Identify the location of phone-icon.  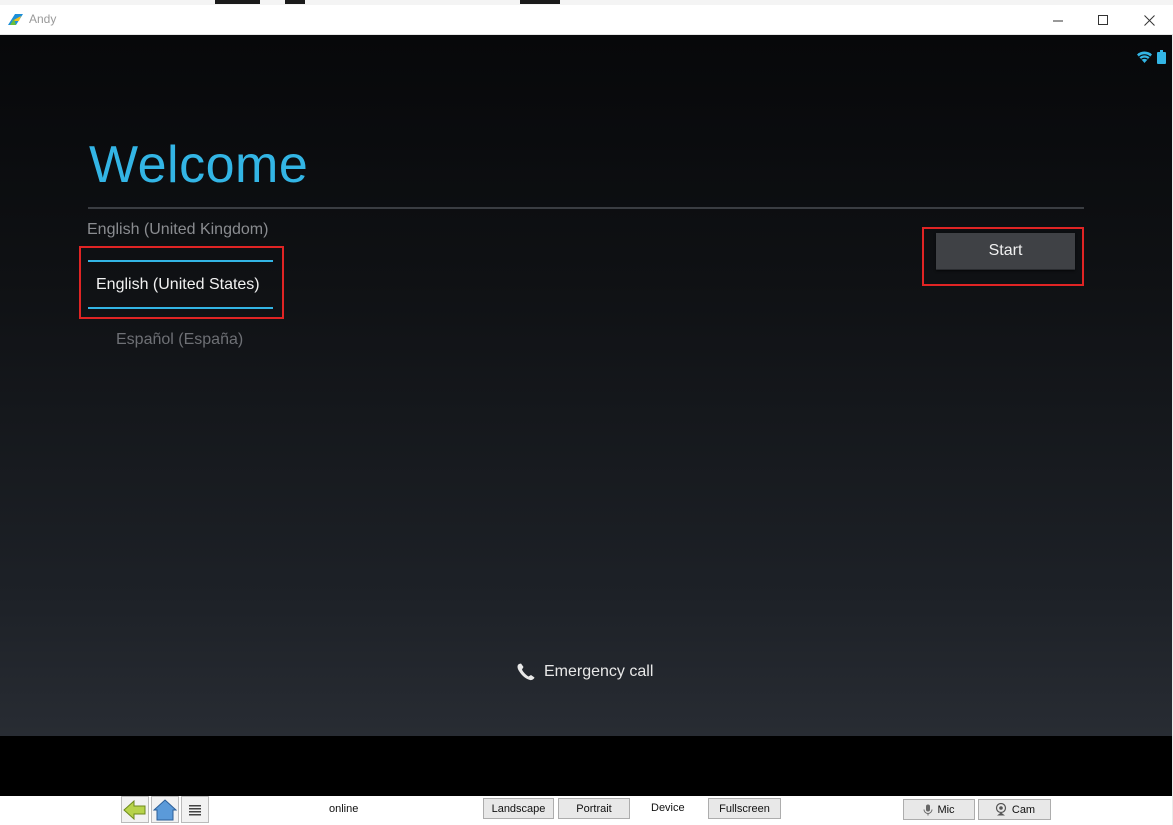
(526, 672).